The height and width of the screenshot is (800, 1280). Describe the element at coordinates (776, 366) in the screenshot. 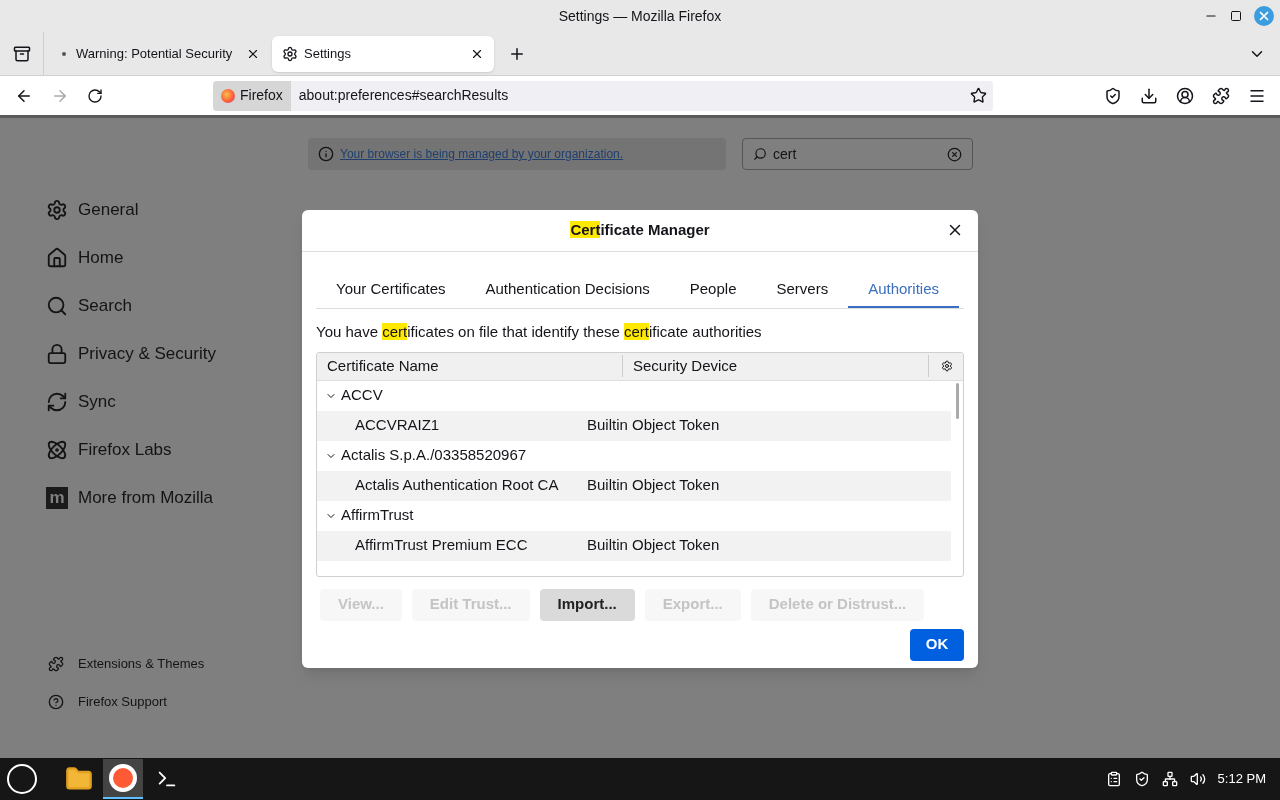

I see `column-header: Security Device` at that location.